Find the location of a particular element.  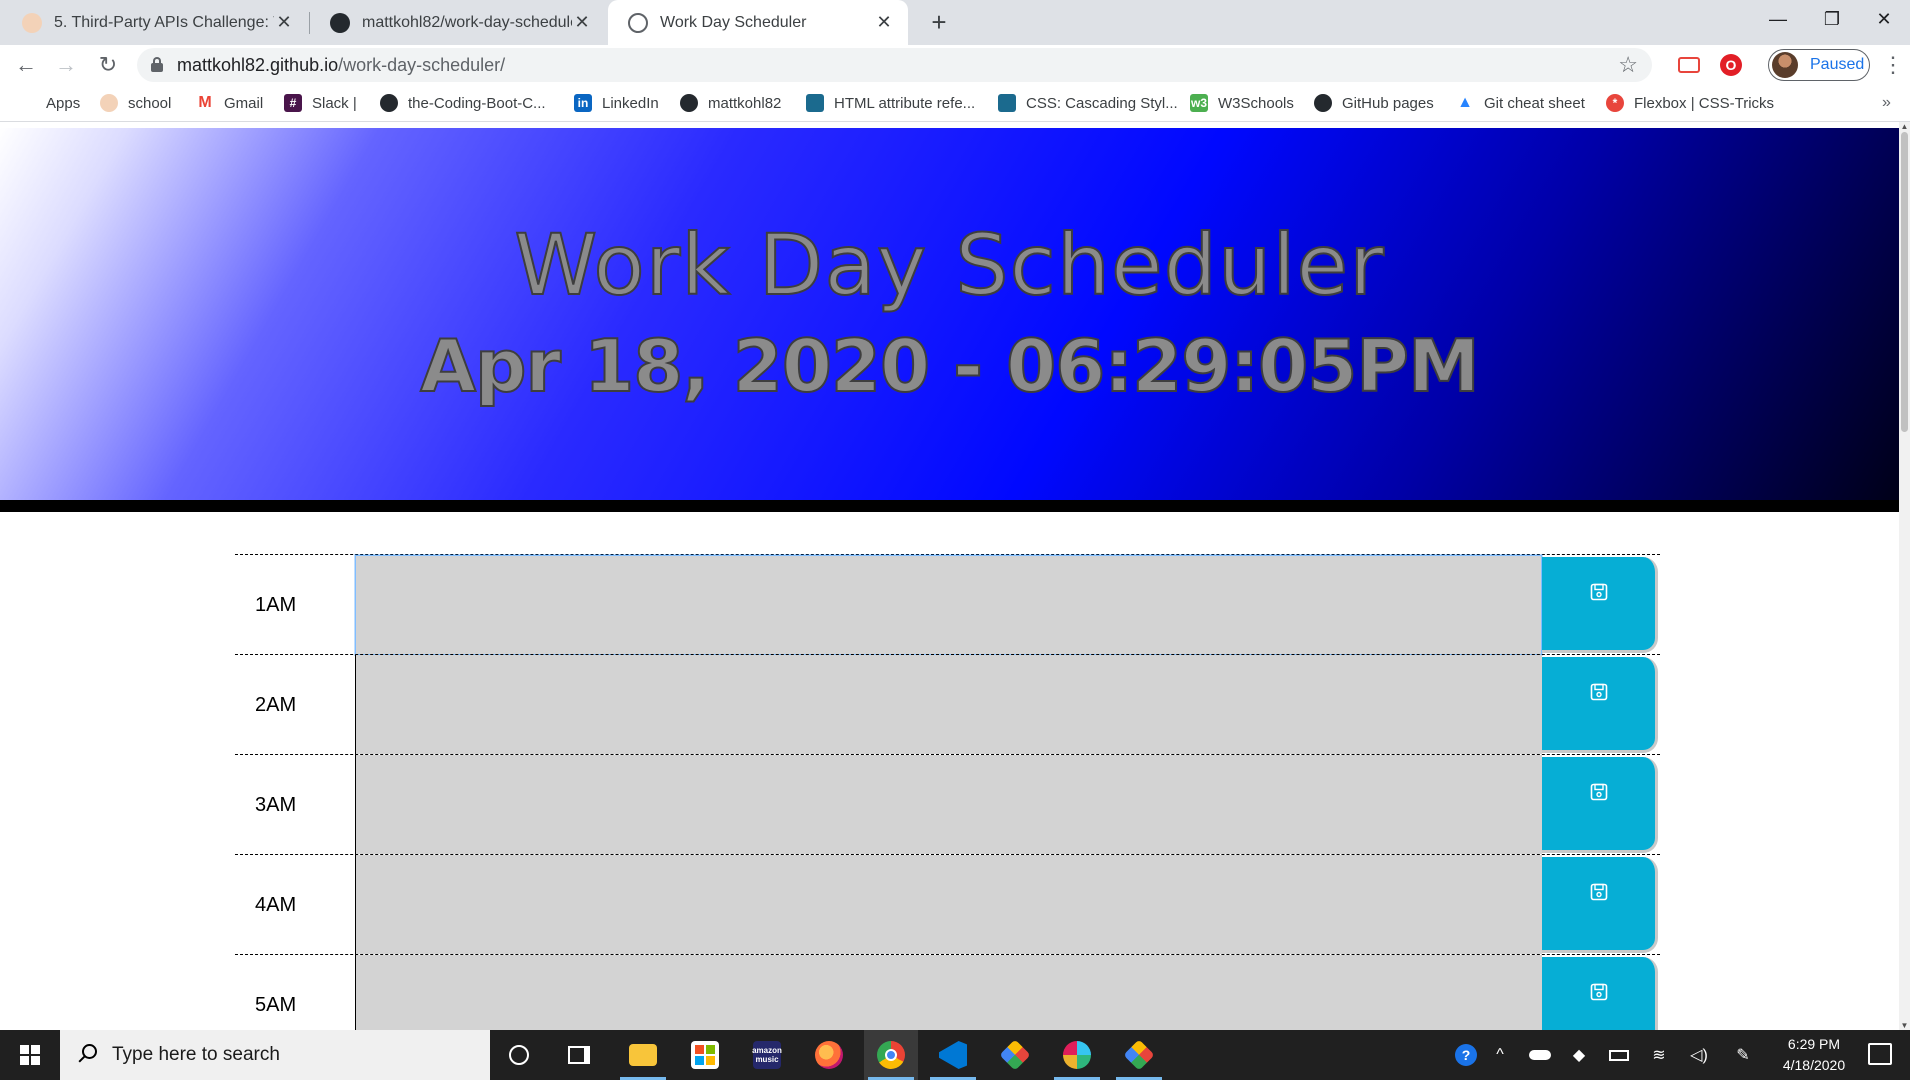

slack-icon is located at coordinates (1077, 1055).